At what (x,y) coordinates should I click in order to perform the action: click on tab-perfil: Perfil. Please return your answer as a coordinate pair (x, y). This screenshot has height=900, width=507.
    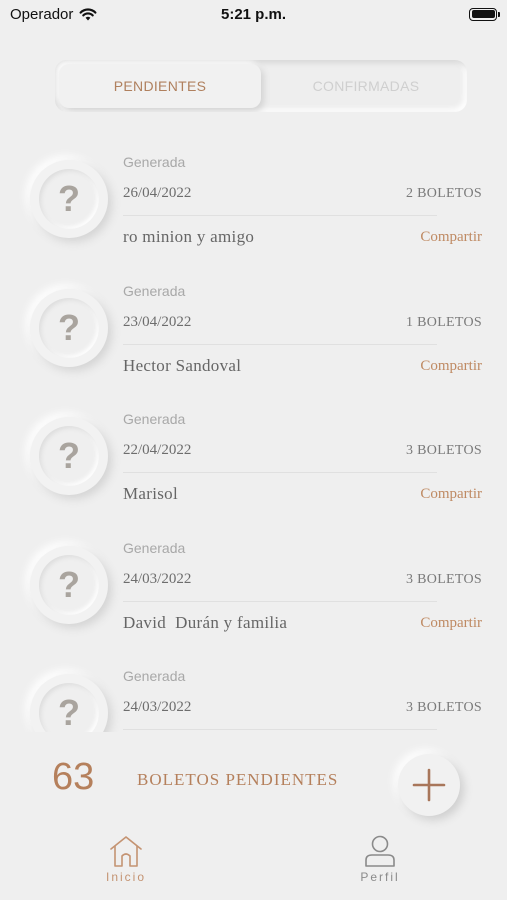
    Looking at the image, I should click on (380, 859).